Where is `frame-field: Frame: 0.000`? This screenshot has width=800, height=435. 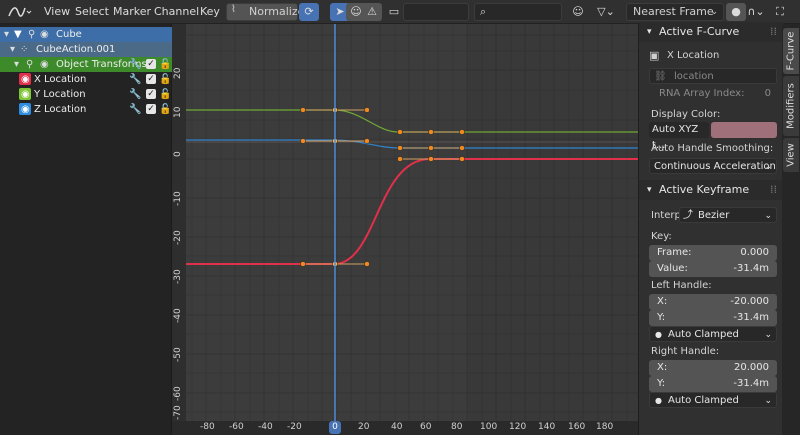 frame-field: Frame: 0.000 is located at coordinates (713, 253).